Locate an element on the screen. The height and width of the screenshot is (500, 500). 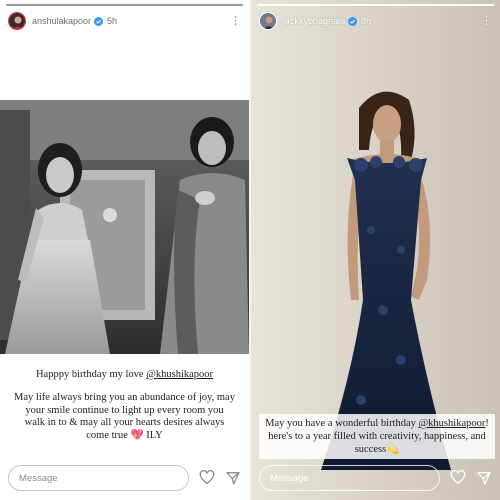
story-username: anshulakapoor is located at coordinates (61, 21).